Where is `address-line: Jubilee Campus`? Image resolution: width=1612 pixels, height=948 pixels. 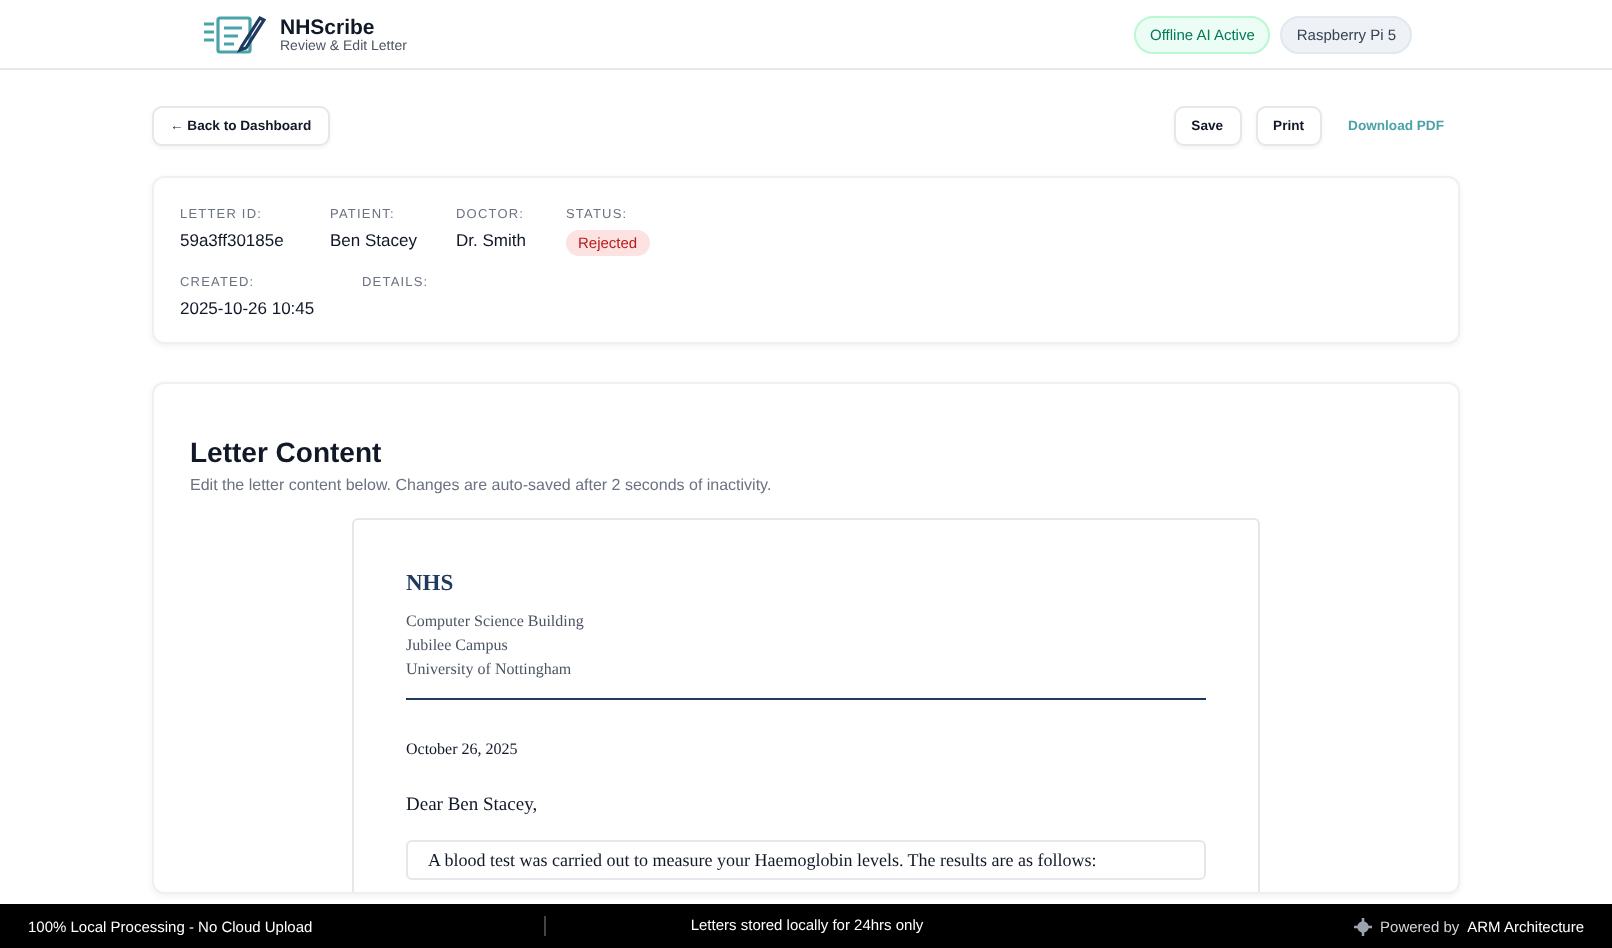 address-line: Jubilee Campus is located at coordinates (458, 646).